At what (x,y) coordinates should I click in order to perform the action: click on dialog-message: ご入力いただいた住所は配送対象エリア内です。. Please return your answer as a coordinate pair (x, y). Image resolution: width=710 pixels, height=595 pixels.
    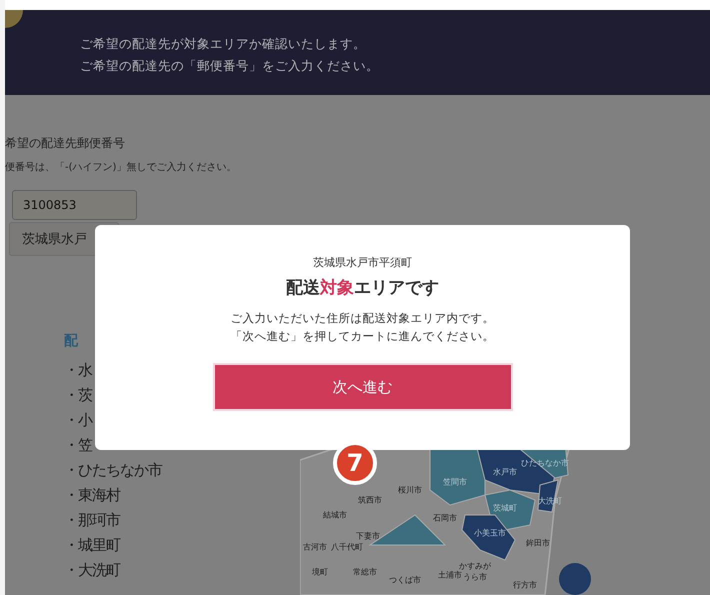
    Looking at the image, I should click on (362, 318).